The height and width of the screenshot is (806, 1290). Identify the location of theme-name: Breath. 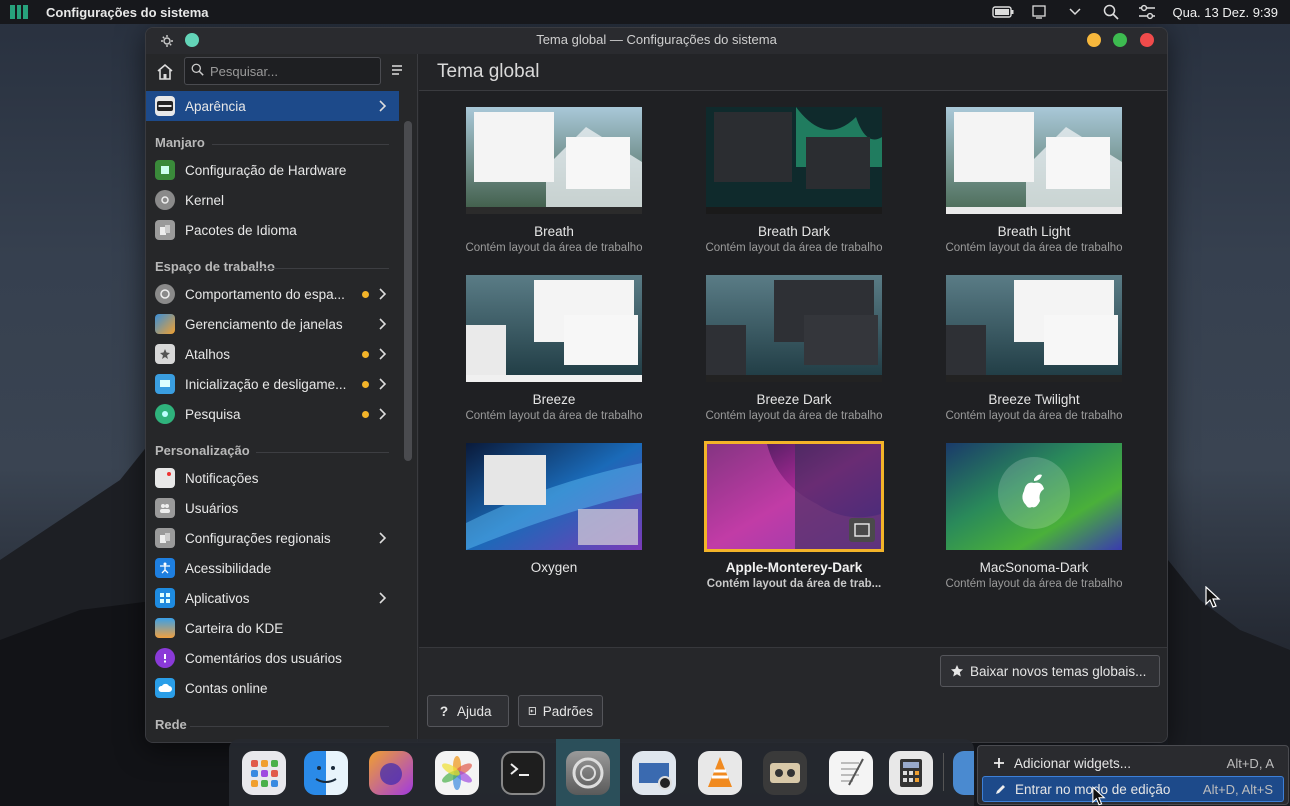
(554, 231).